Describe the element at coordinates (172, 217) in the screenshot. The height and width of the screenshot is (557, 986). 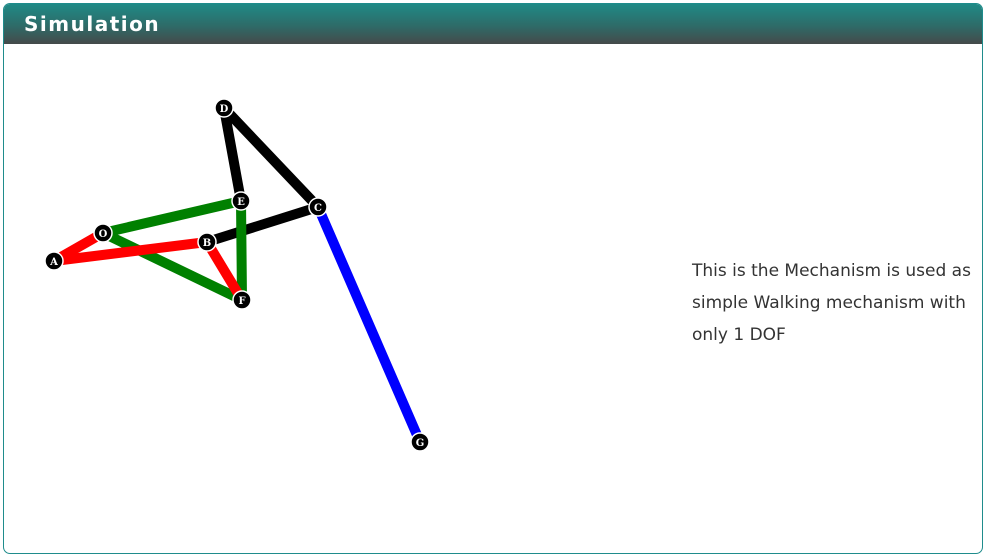
I see `link-o-e` at that location.